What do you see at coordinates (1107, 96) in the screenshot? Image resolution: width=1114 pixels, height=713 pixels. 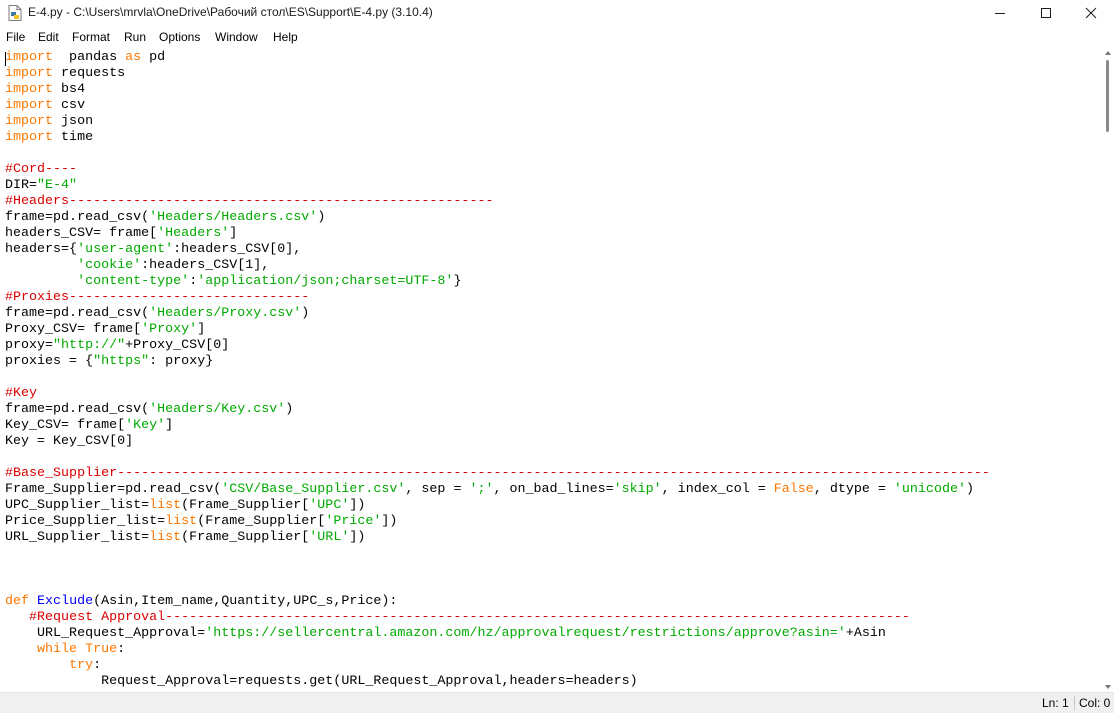 I see `scrollbar-thumb` at bounding box center [1107, 96].